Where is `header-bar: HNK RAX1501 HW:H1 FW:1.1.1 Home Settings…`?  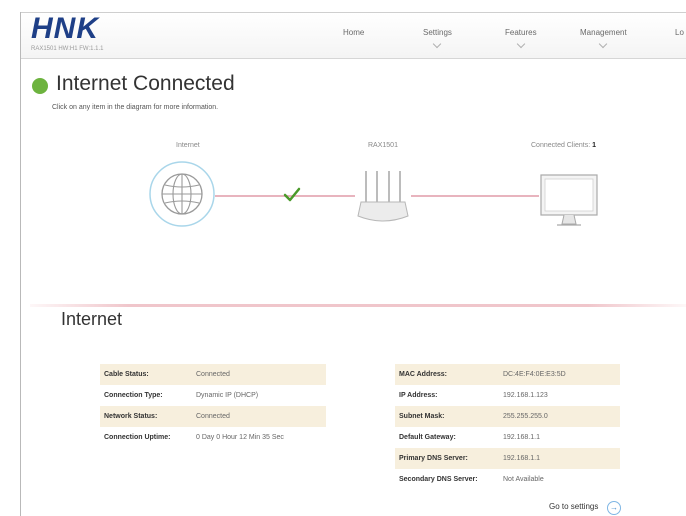
header-bar: HNK RAX1501 HW:H1 FW:1.1.1 Home Settings… is located at coordinates (353, 36).